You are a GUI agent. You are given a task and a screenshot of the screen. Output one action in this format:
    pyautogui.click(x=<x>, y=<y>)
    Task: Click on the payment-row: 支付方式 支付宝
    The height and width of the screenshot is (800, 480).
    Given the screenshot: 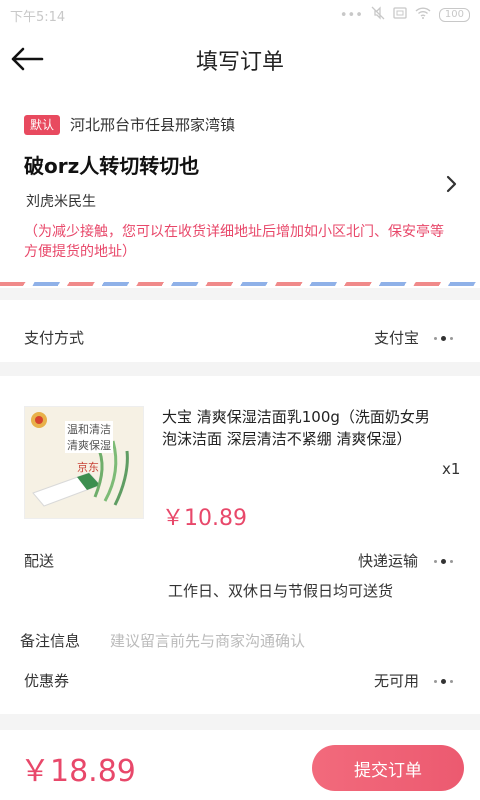 What is the action you would take?
    pyautogui.click(x=240, y=331)
    